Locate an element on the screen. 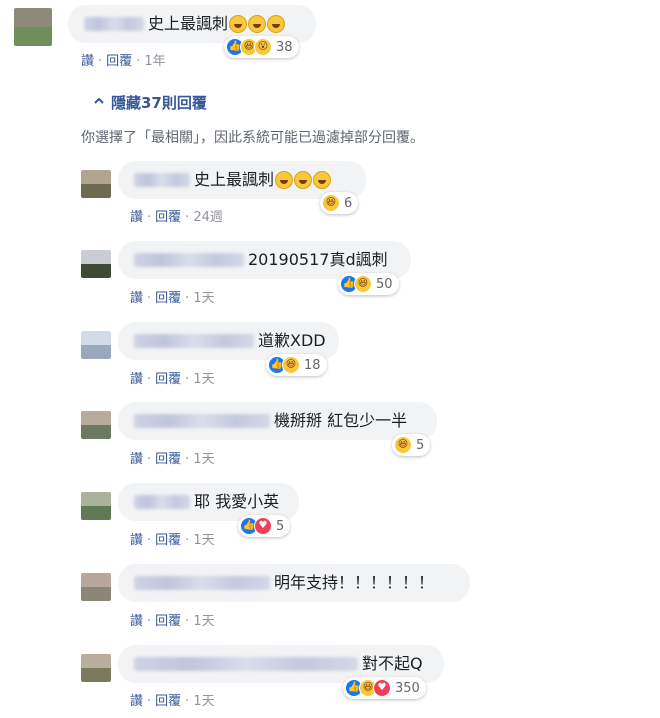 This screenshot has height=718, width=660. reply-text: 對不起Q is located at coordinates (392, 663).